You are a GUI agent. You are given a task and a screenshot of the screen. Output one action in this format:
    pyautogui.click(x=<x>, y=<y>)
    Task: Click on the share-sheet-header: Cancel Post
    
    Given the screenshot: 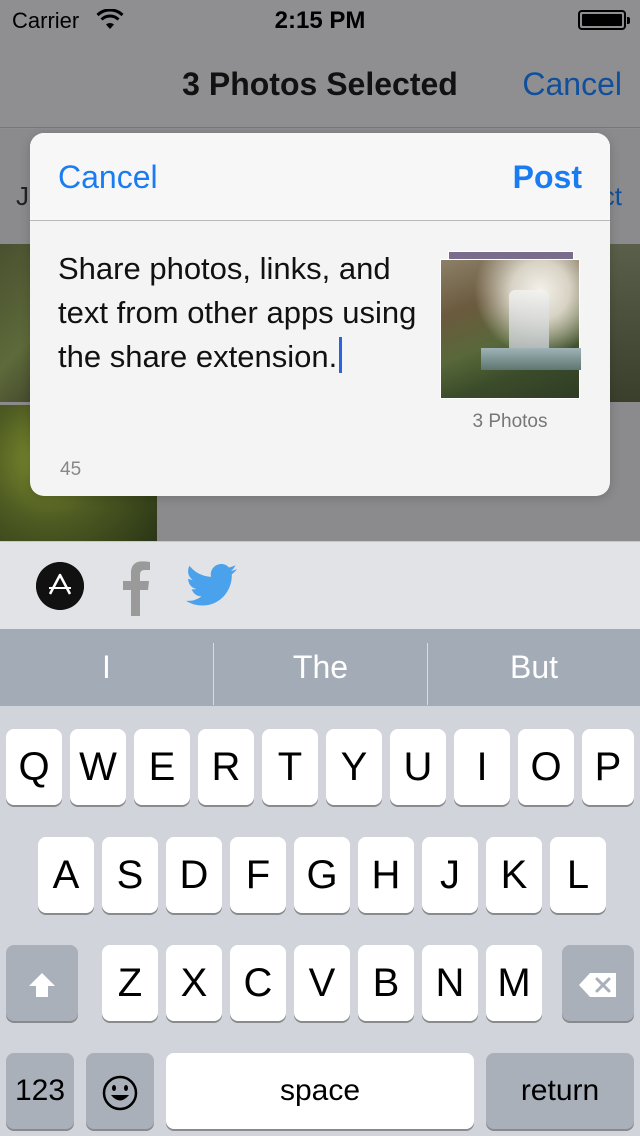 What is the action you would take?
    pyautogui.click(x=320, y=177)
    